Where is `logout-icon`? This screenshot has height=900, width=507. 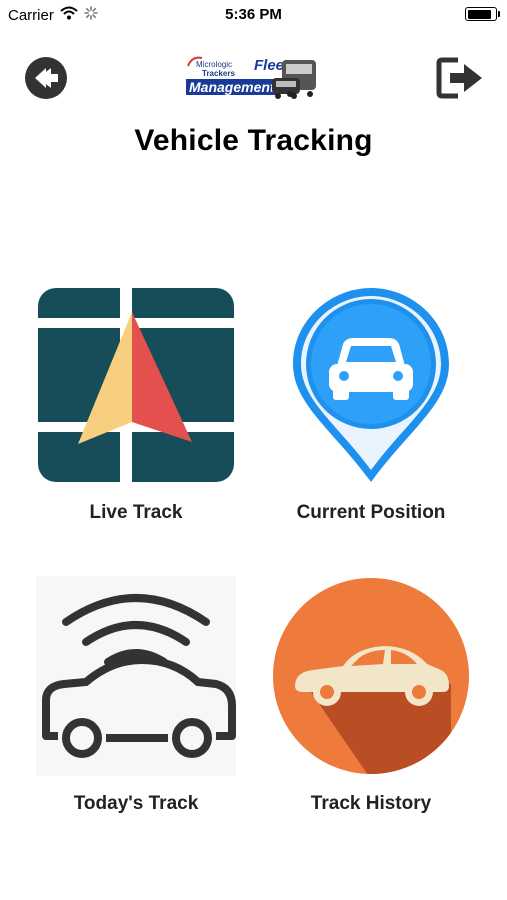 logout-icon is located at coordinates (459, 78).